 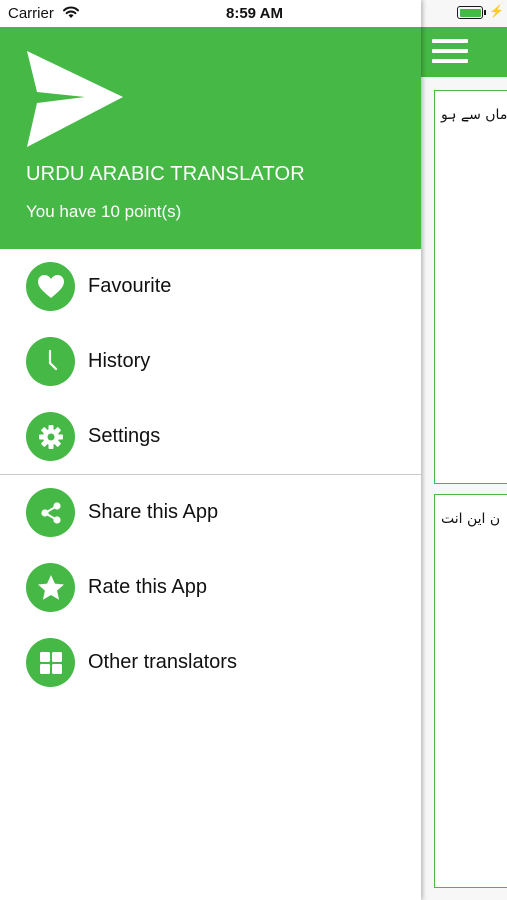 What do you see at coordinates (153, 512) in the screenshot?
I see `menu-item-label: Share this App` at bounding box center [153, 512].